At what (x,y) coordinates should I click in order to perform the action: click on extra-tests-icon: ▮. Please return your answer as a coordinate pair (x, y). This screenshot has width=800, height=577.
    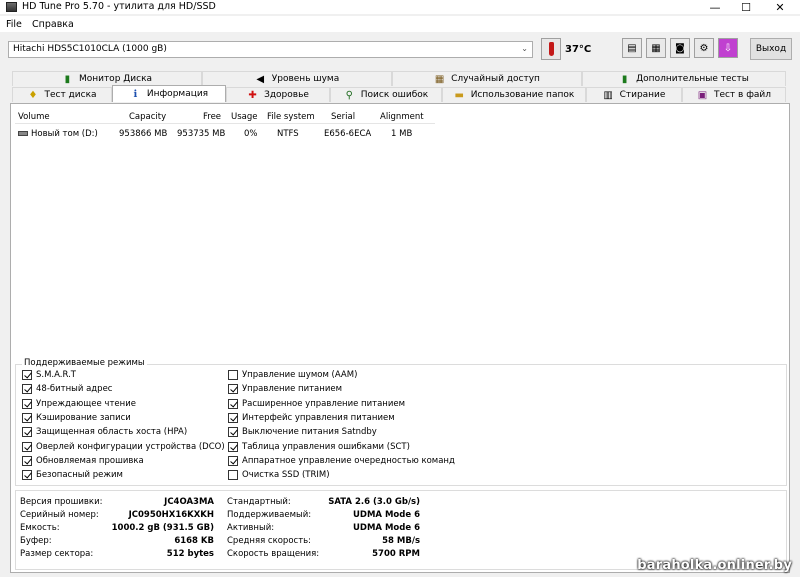
    Looking at the image, I should click on (624, 79).